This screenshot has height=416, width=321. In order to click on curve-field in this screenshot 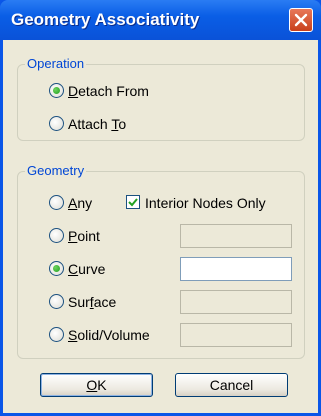, I will do `click(236, 269)`.